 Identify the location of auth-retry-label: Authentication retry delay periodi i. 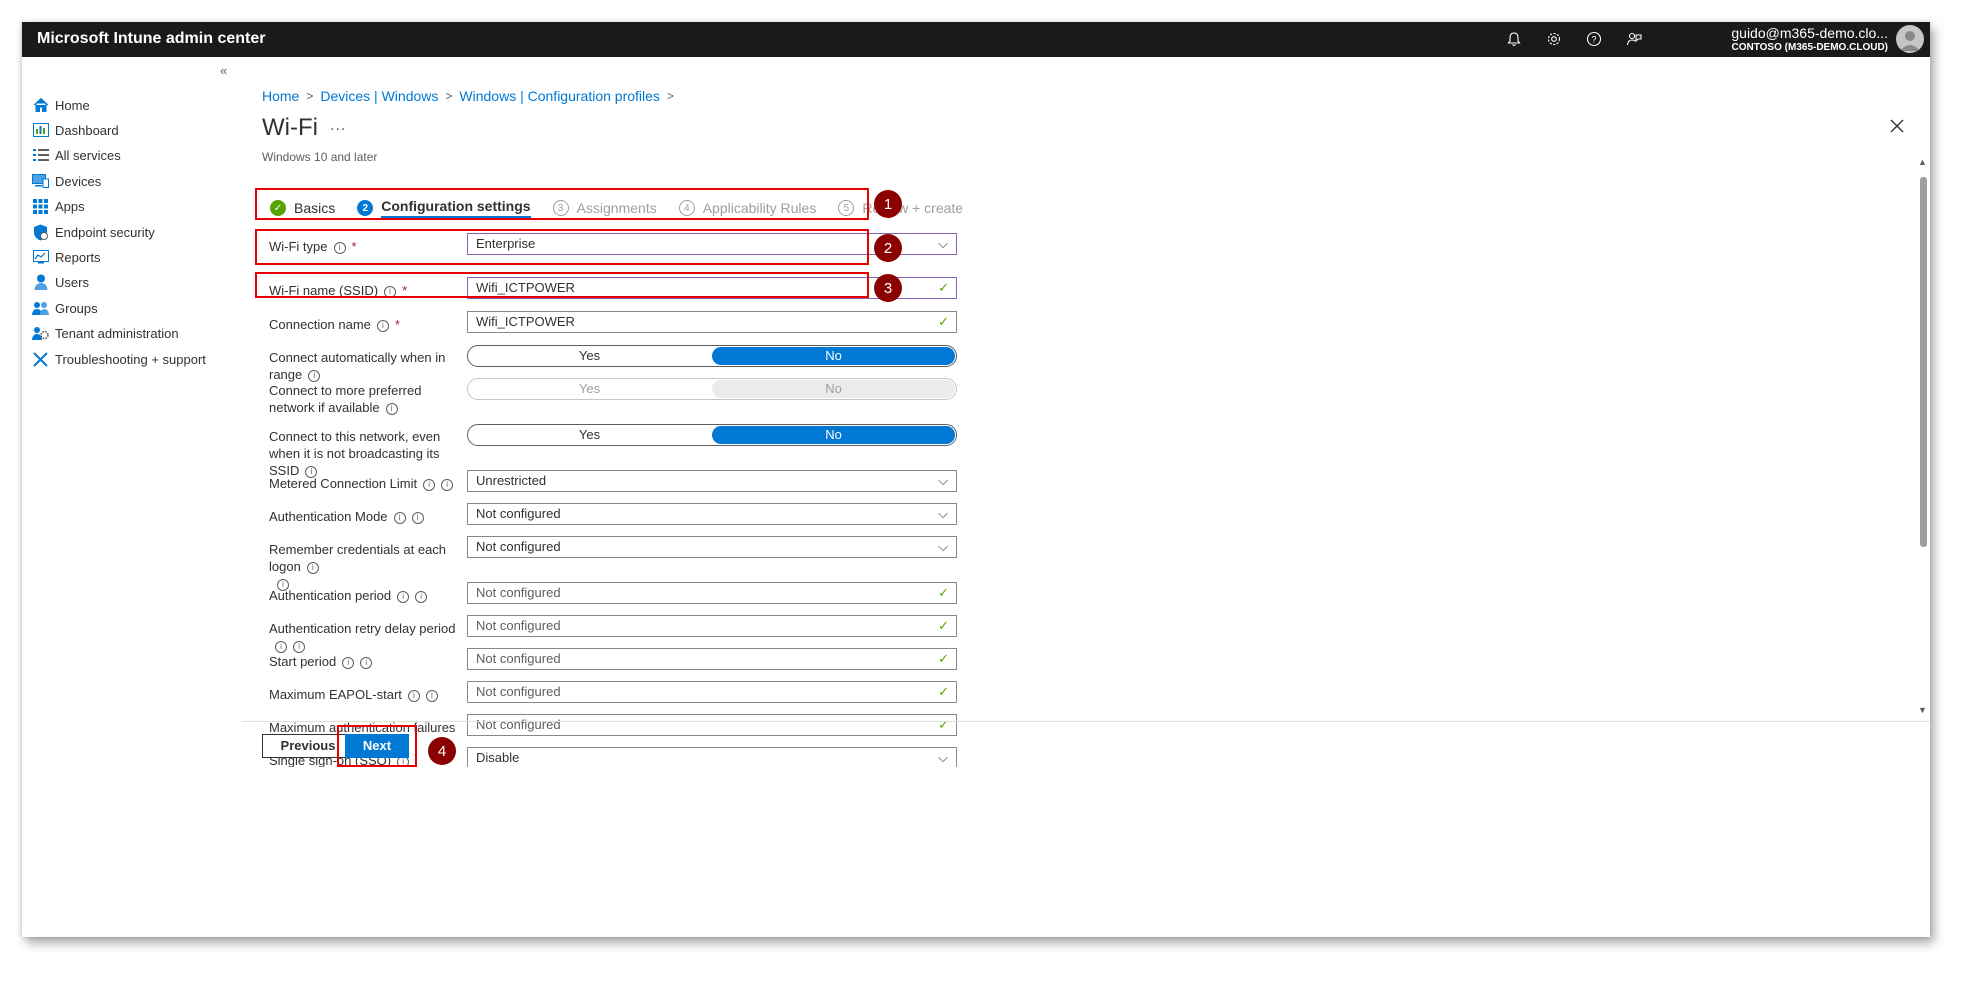
(362, 637).